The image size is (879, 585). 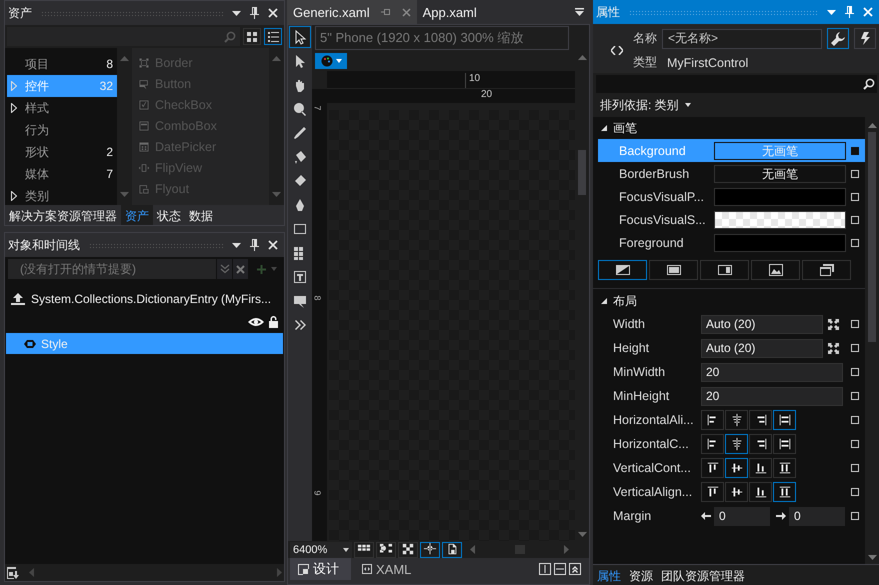 I want to click on panel-title: 资产, so click(x=20, y=13).